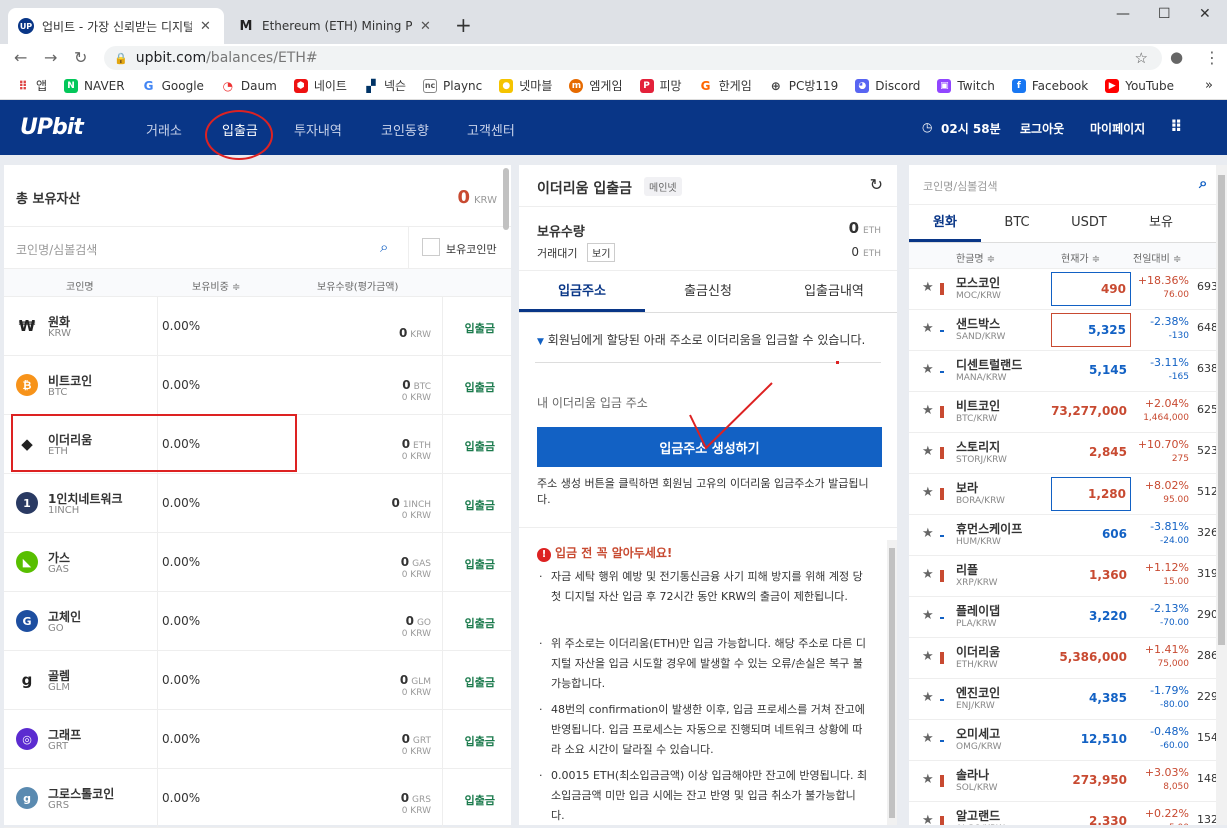 The width and height of the screenshot is (1227, 828). I want to click on market-row: ★ 솔라나 SOL/KRW 273,950 +3.03% 8,050 148, so click(1068, 781).